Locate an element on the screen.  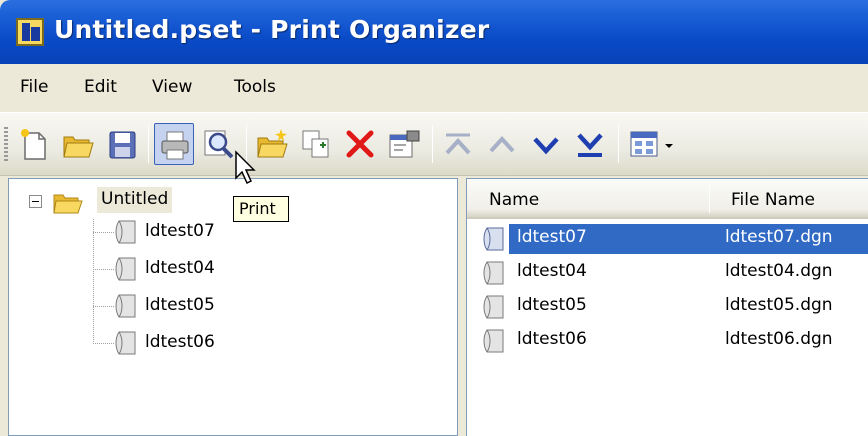
tree-item: ldtest05 is located at coordinates (180, 305).